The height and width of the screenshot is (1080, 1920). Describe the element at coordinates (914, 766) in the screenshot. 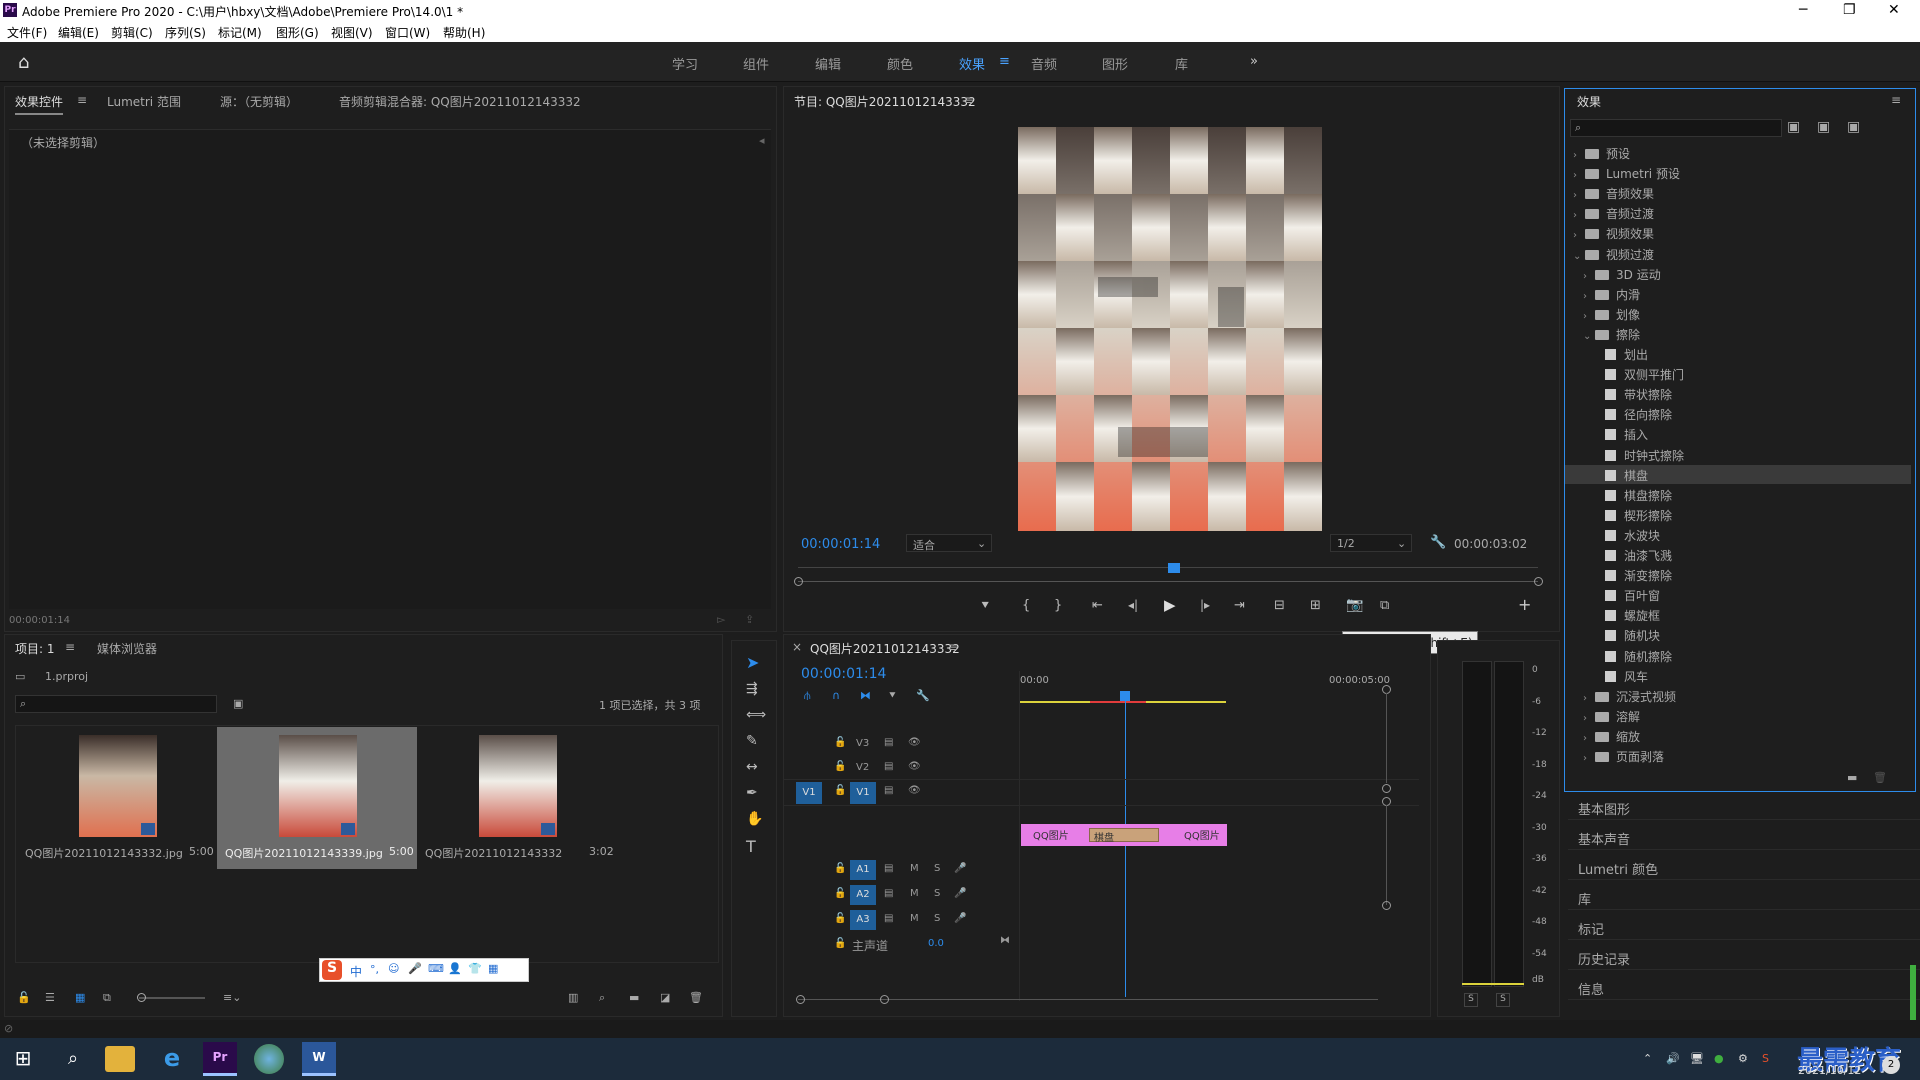

I see `v2-eye-icon: 👁` at that location.